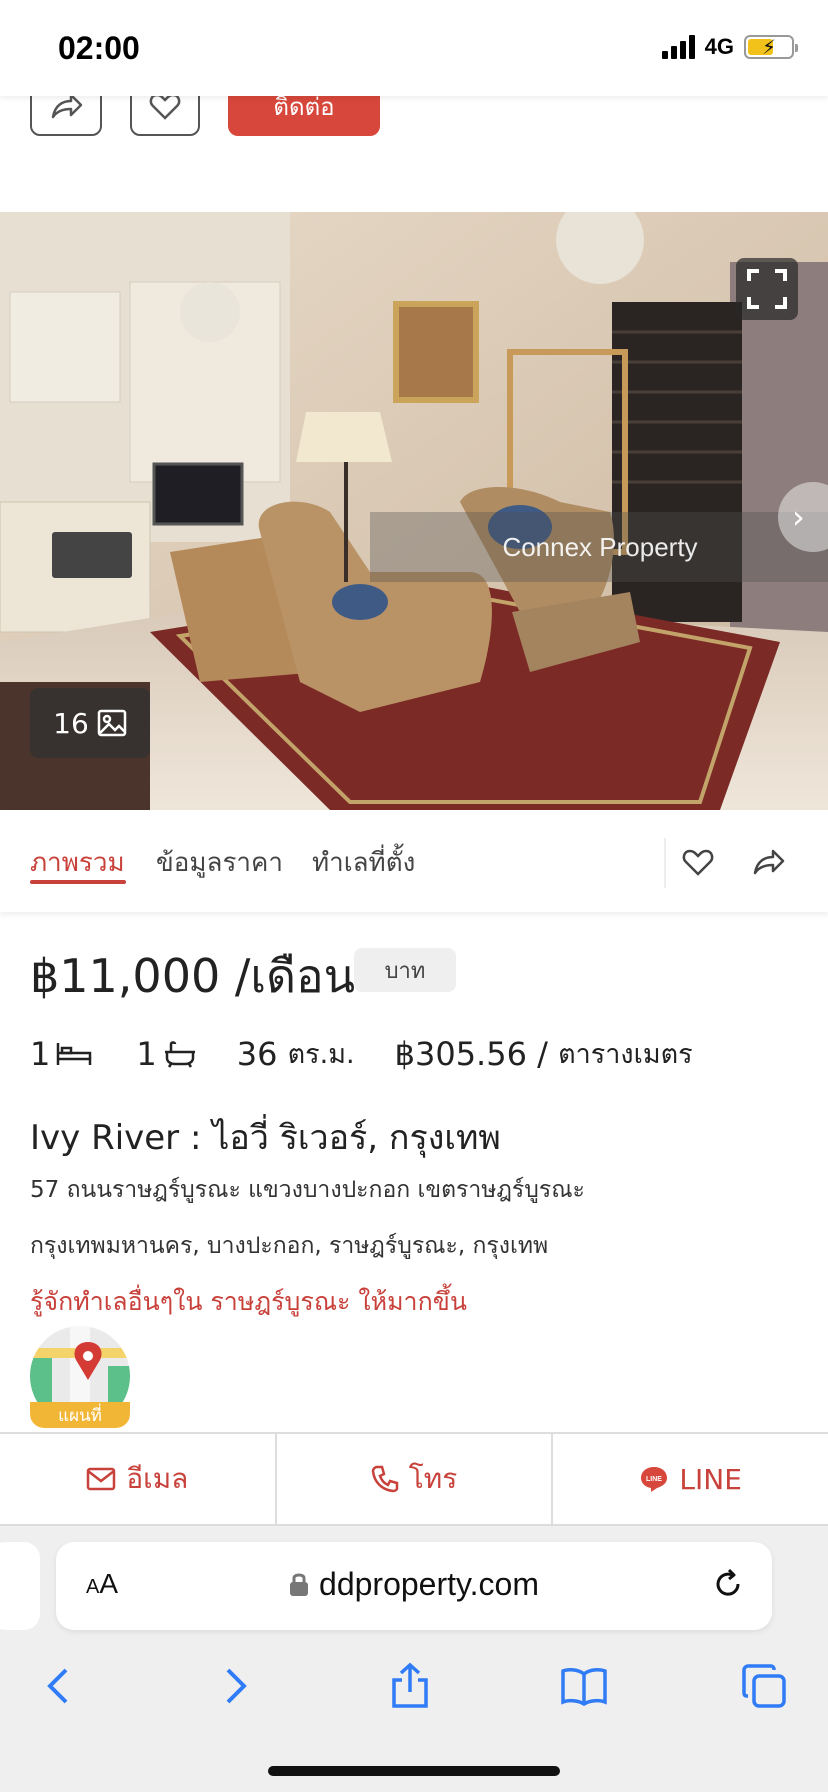 The image size is (828, 1792). I want to click on expand-icon, so click(767, 289).